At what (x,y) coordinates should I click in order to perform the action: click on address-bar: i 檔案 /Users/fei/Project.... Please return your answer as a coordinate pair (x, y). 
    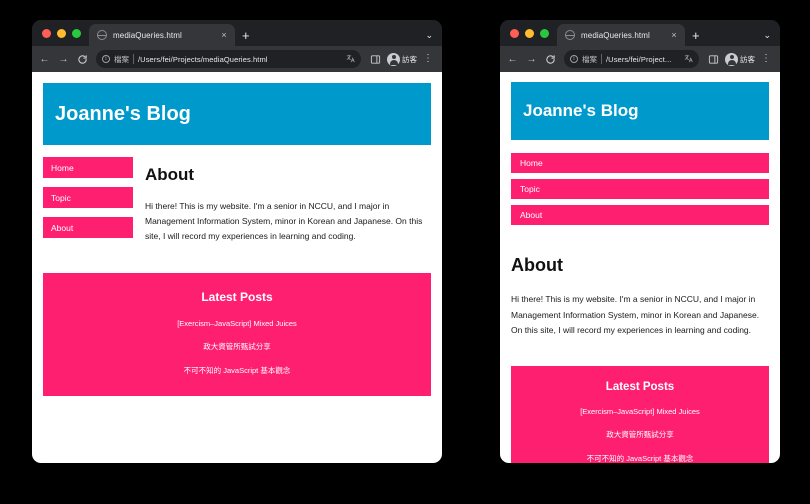
    Looking at the image, I should click on (631, 59).